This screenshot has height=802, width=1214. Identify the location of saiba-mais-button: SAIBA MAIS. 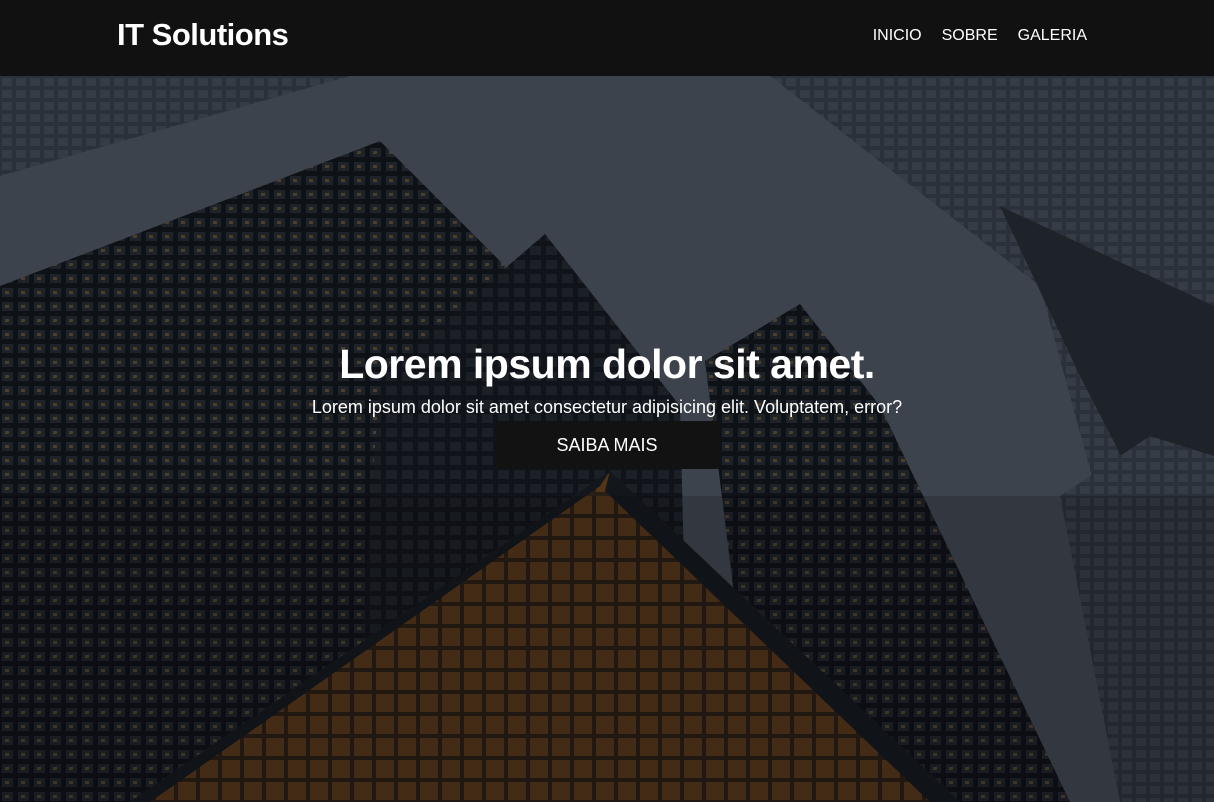
(607, 445).